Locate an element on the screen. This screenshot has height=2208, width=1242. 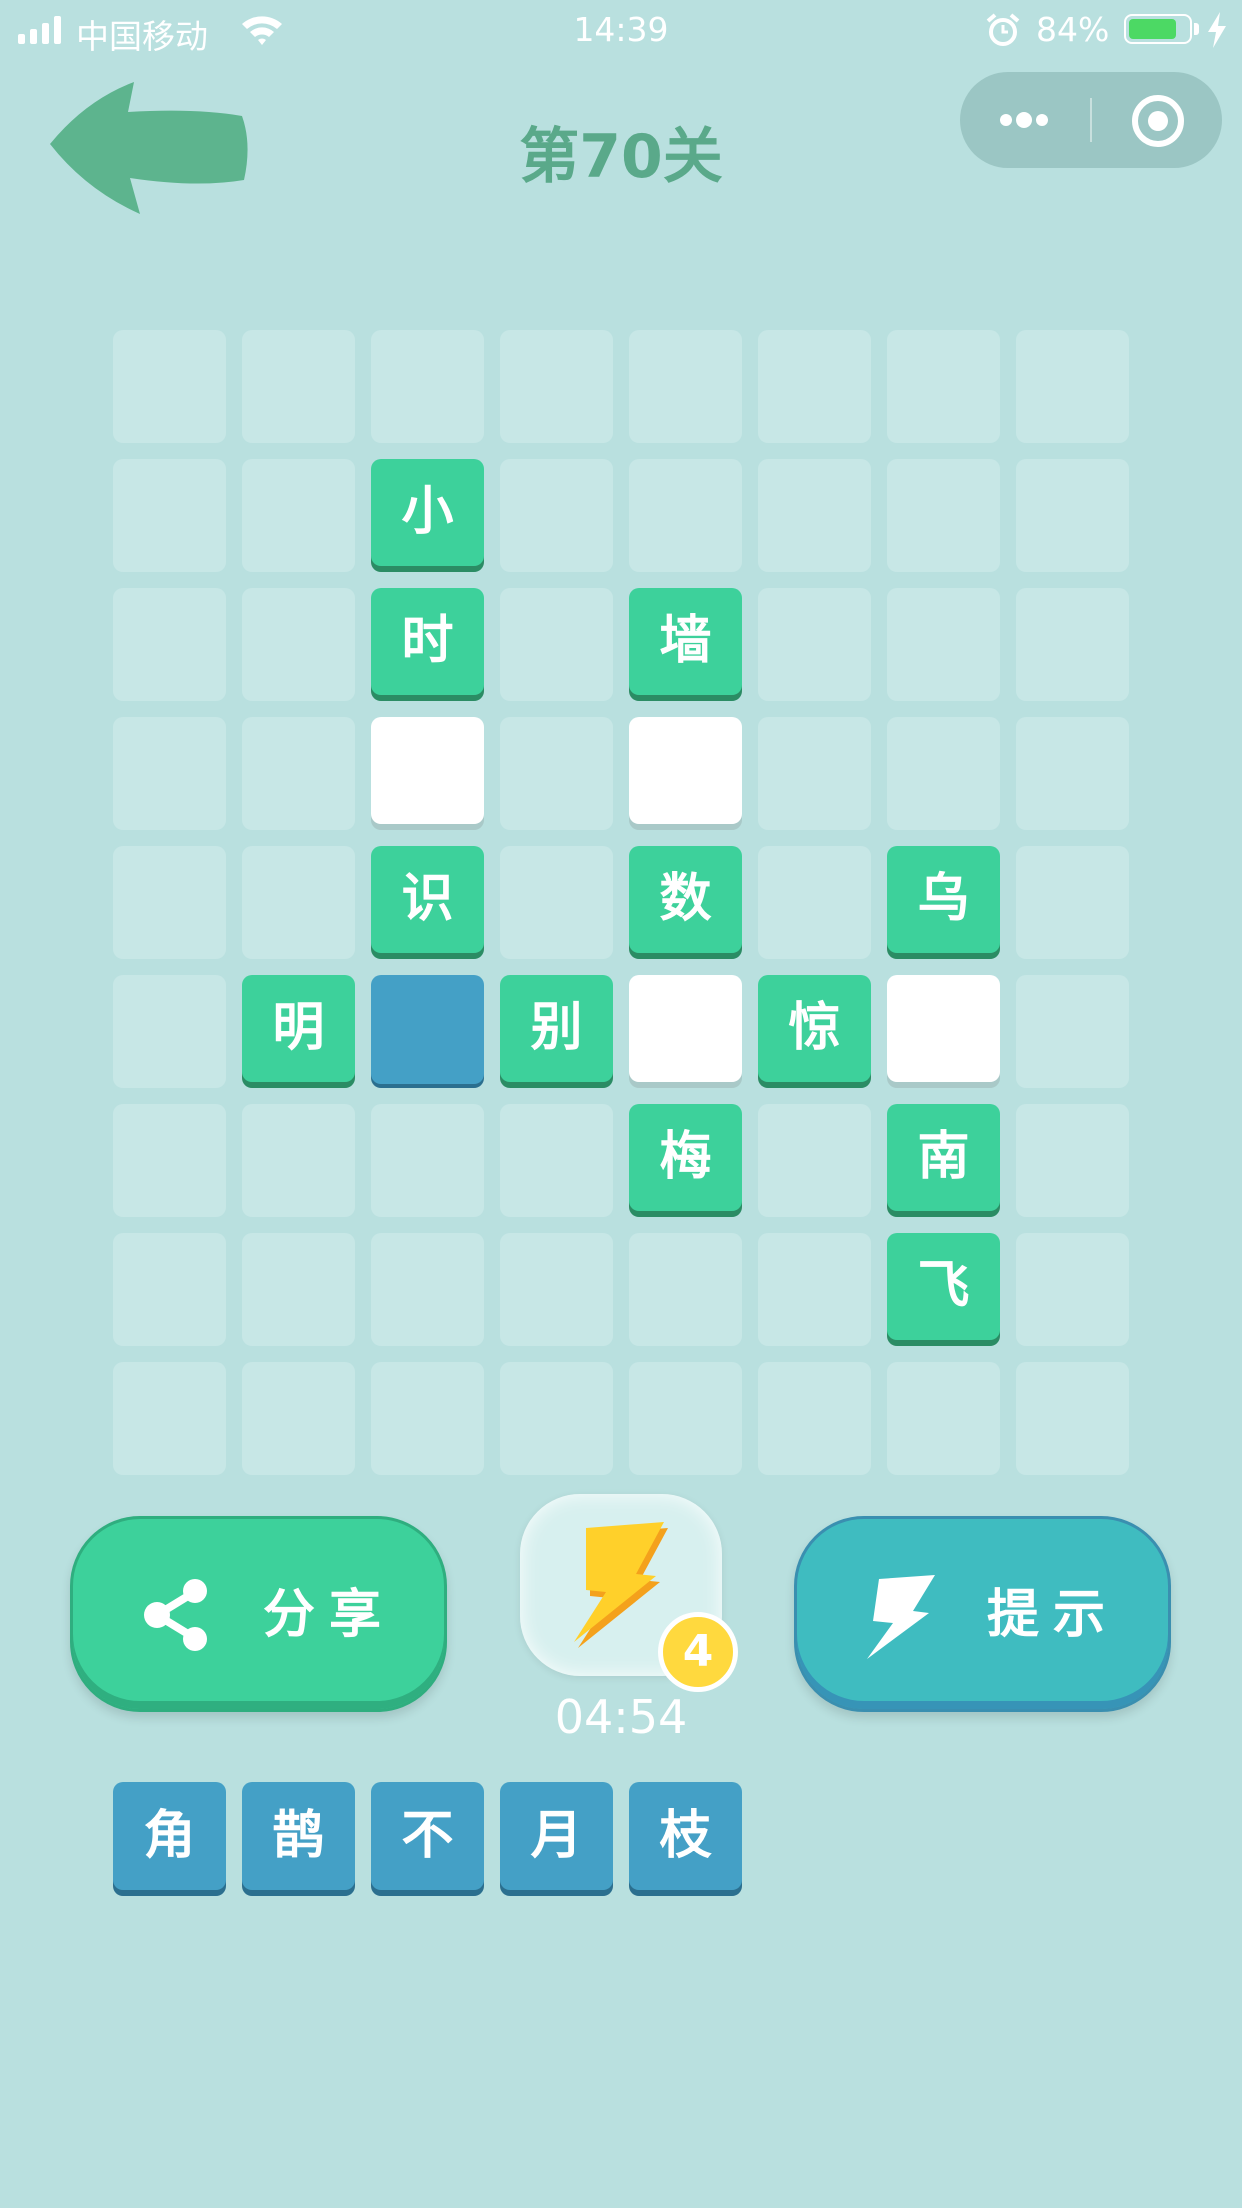
filled-cell: 乌 is located at coordinates (943, 899).